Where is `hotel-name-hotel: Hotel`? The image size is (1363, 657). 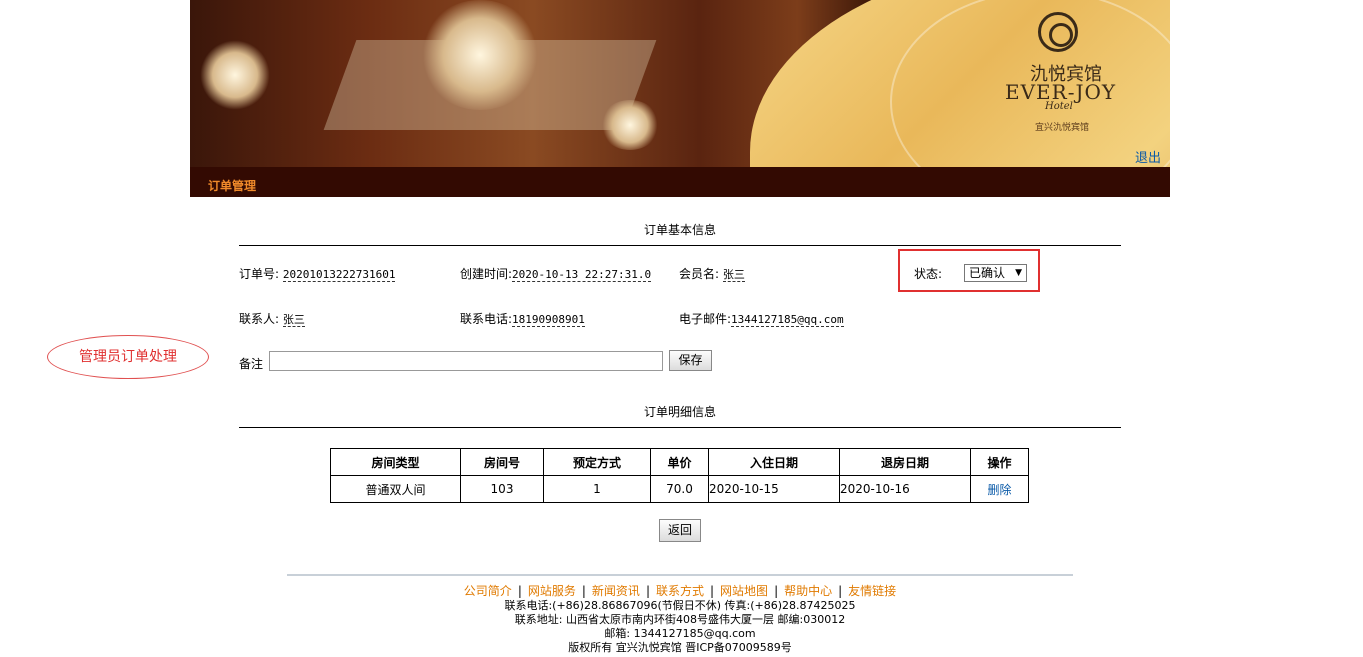
hotel-name-hotel: Hotel is located at coordinates (1059, 106).